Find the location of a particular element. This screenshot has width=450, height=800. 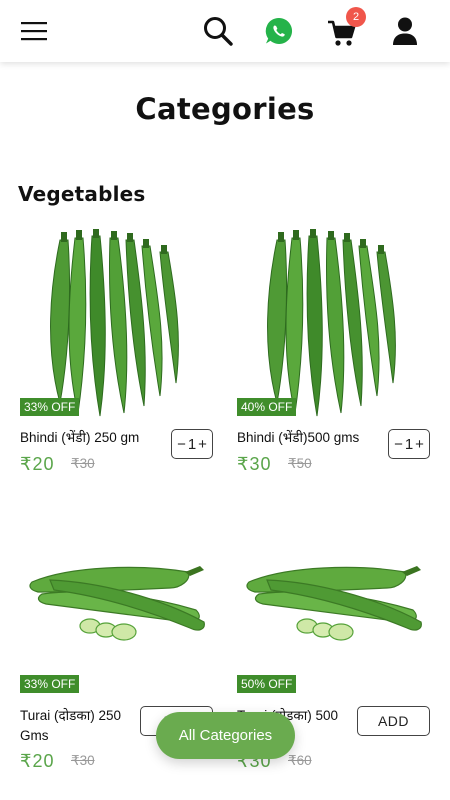

top-app-bar: 2 is located at coordinates (225, 31).